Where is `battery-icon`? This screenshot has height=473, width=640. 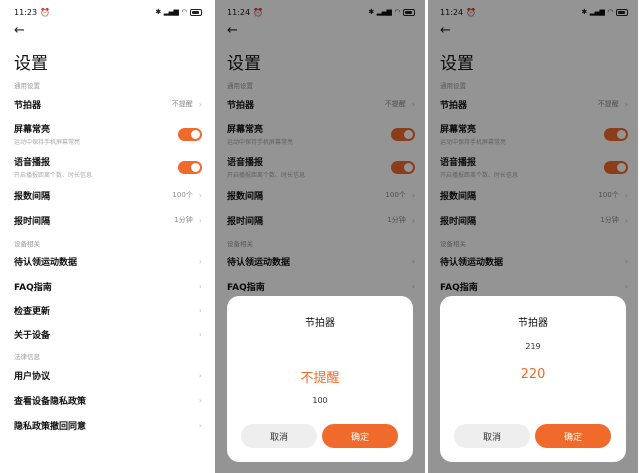 battery-icon is located at coordinates (196, 12).